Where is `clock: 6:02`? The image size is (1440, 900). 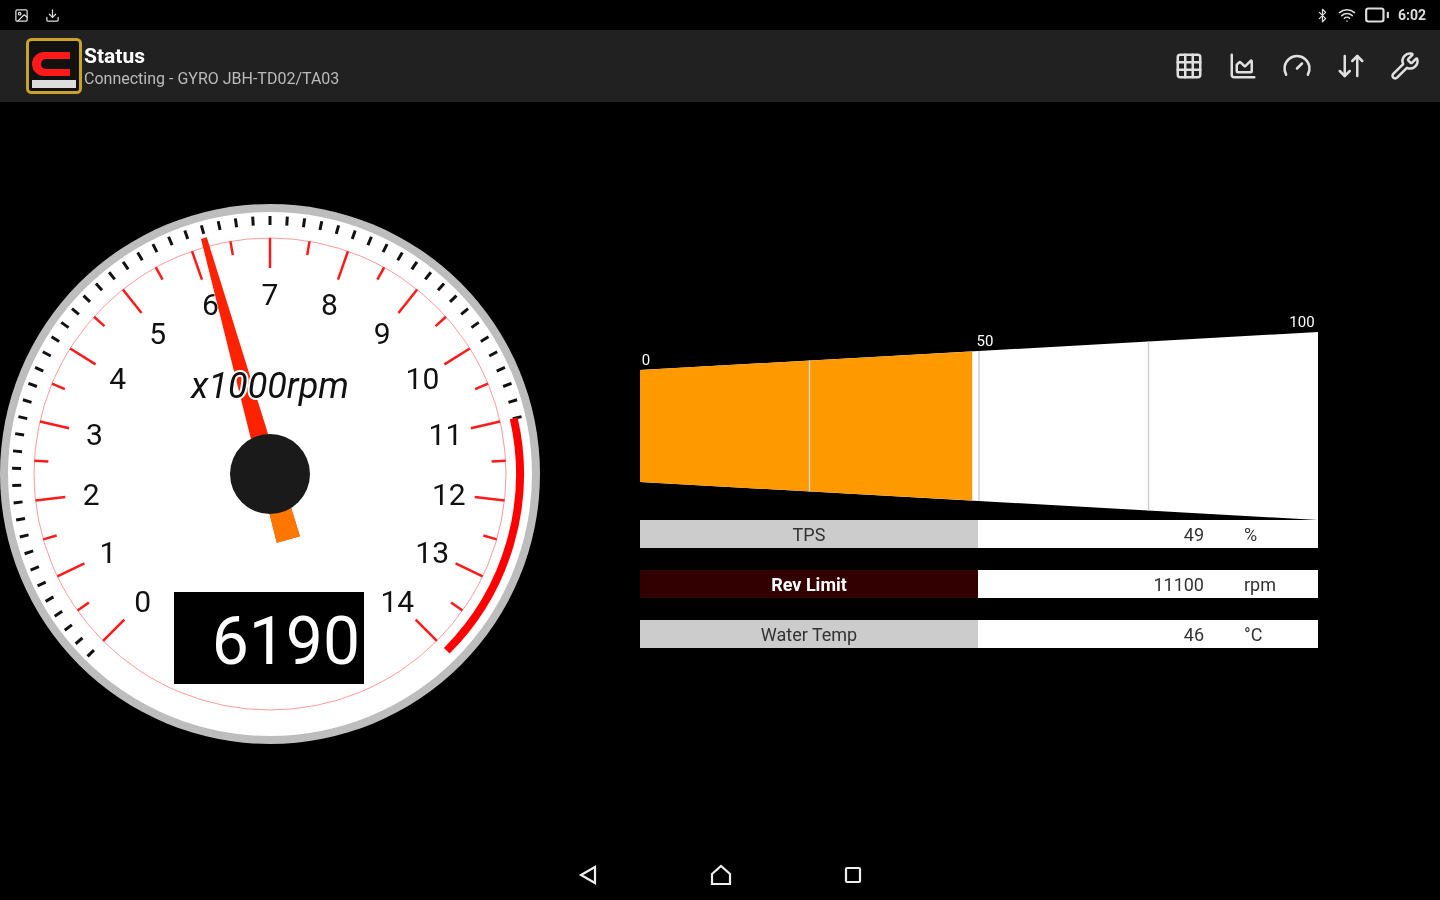
clock: 6:02 is located at coordinates (1411, 15).